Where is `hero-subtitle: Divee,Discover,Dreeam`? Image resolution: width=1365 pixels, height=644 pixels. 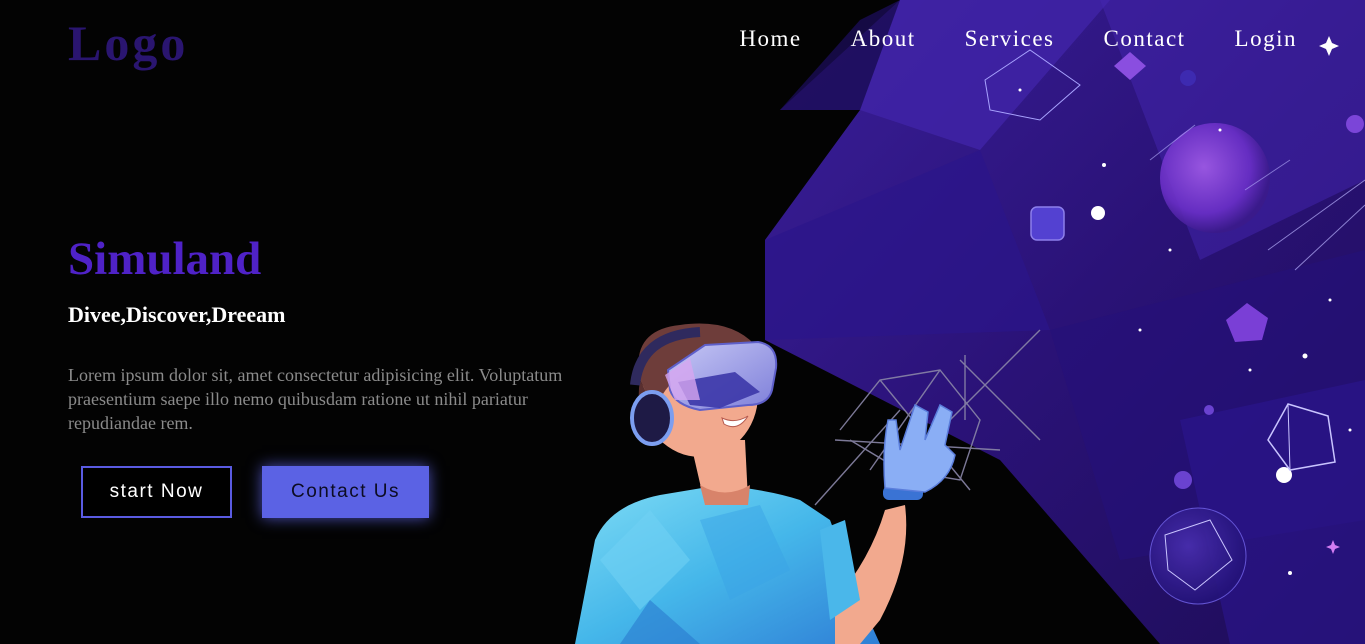 hero-subtitle: Divee,Discover,Dreeam is located at coordinates (177, 314).